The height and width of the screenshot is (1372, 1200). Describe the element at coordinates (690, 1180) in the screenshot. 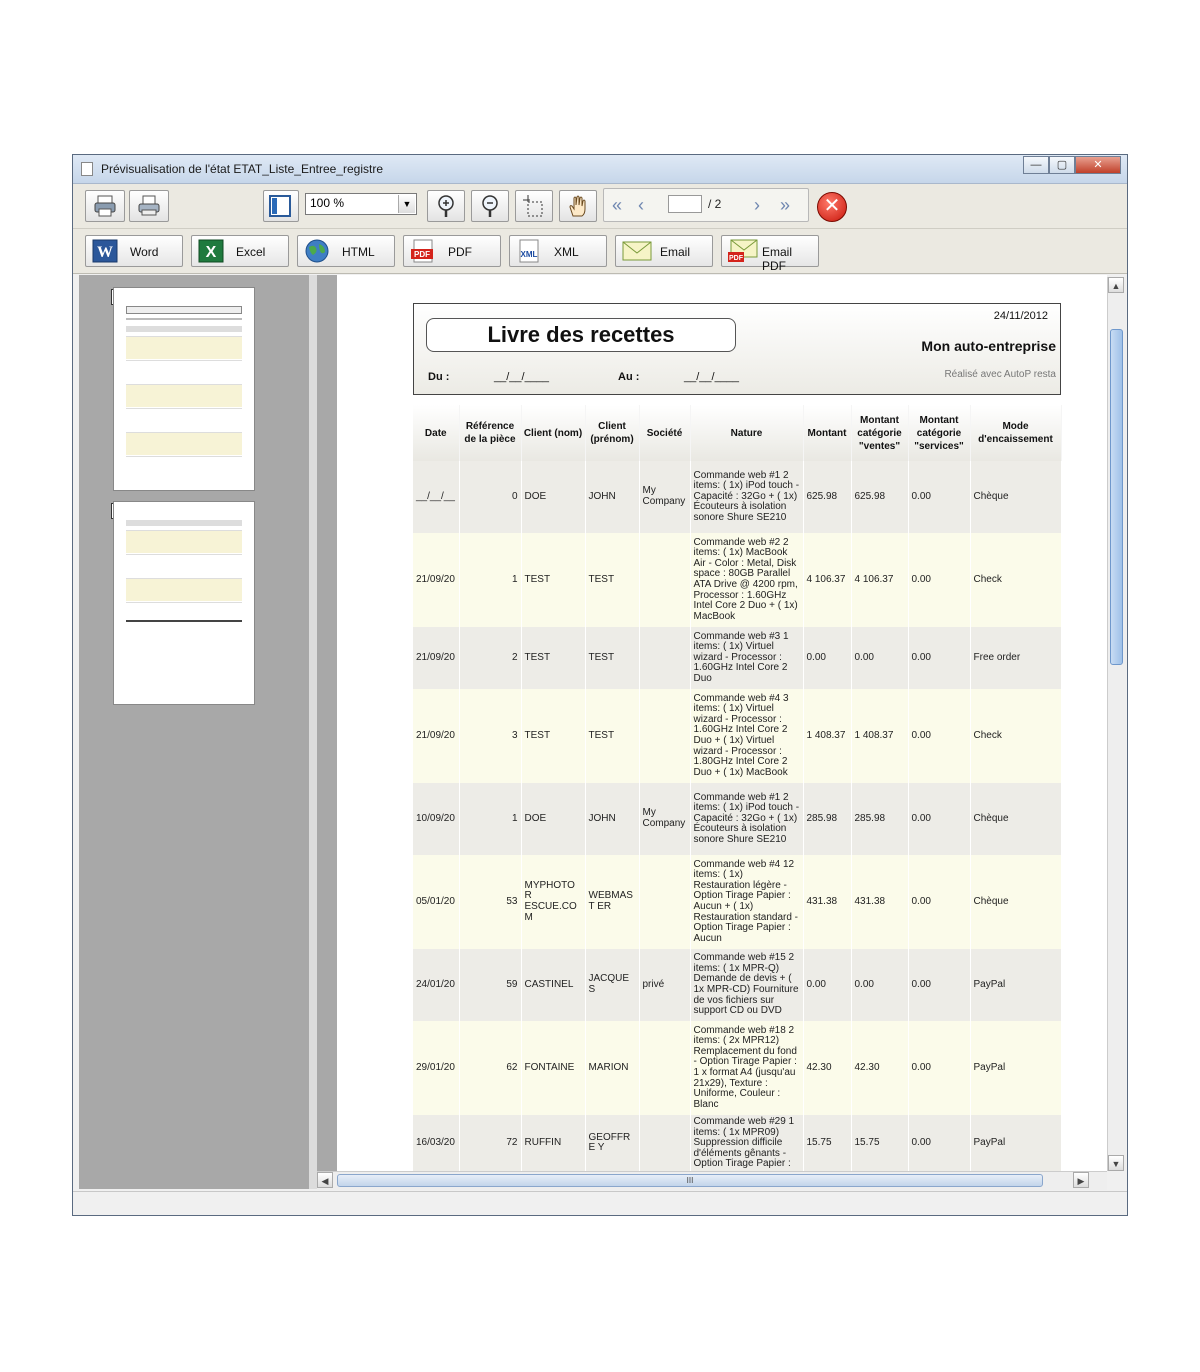

I see `horizontal-scroll-thumb: III` at that location.